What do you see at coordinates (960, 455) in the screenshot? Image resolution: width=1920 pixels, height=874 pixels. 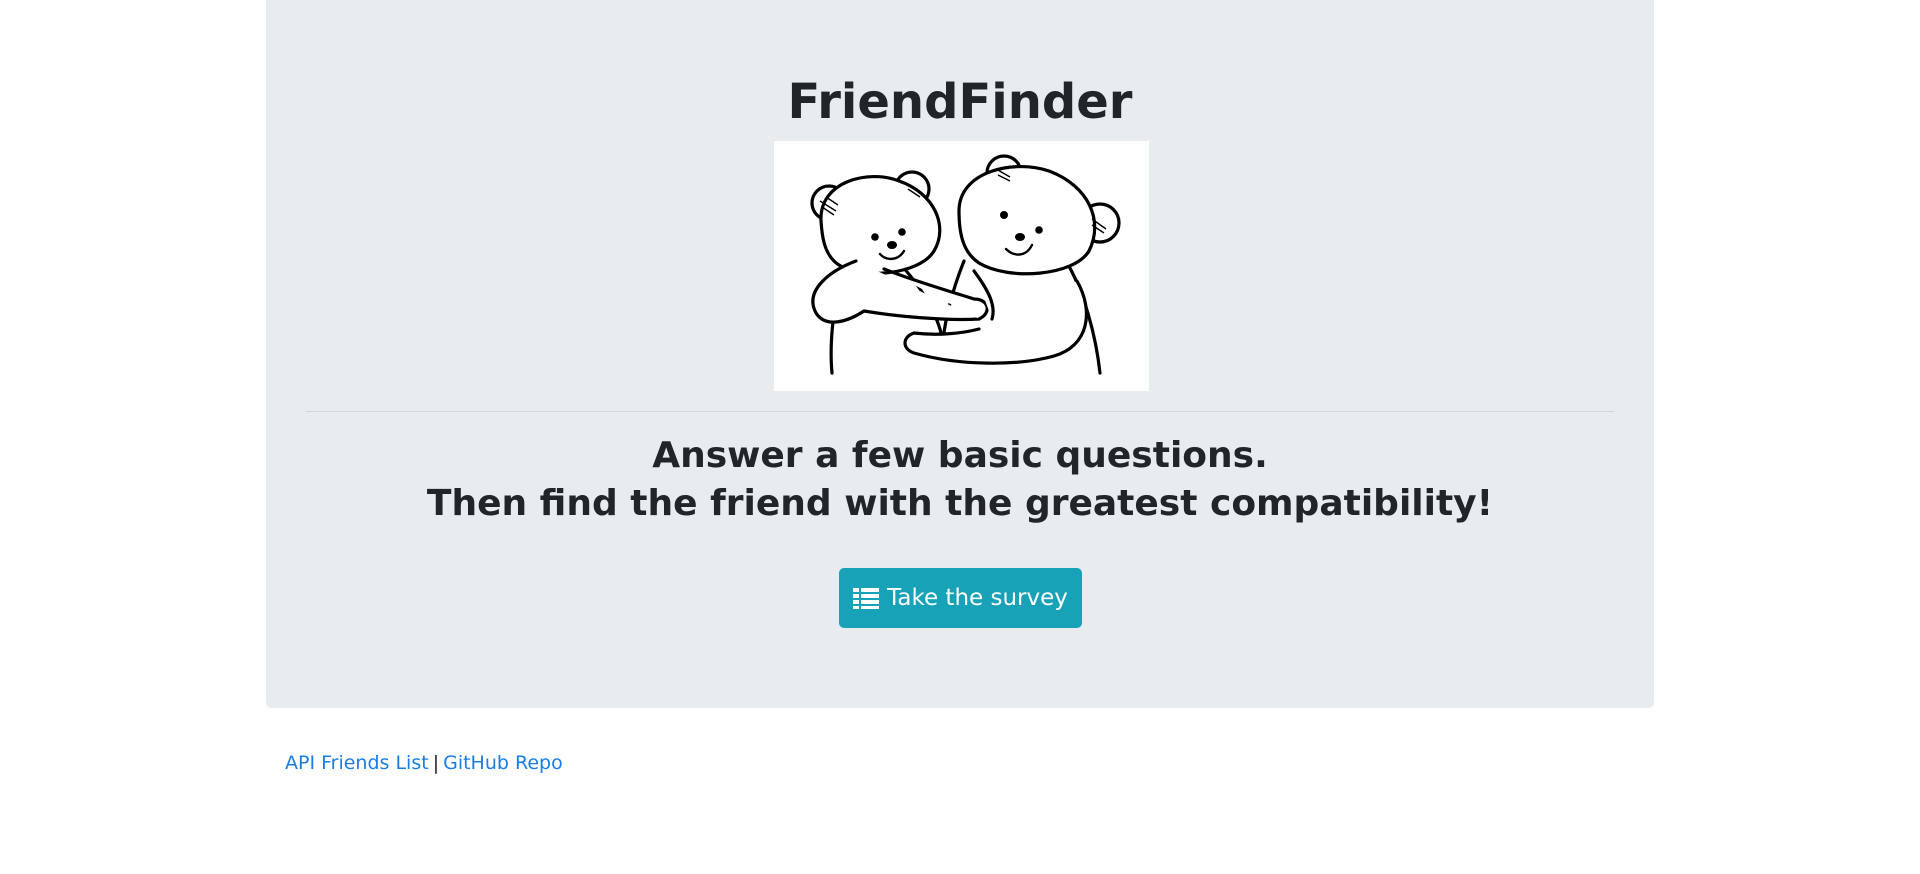 I see `tagline-line-1: Answer a few basic questions.` at bounding box center [960, 455].